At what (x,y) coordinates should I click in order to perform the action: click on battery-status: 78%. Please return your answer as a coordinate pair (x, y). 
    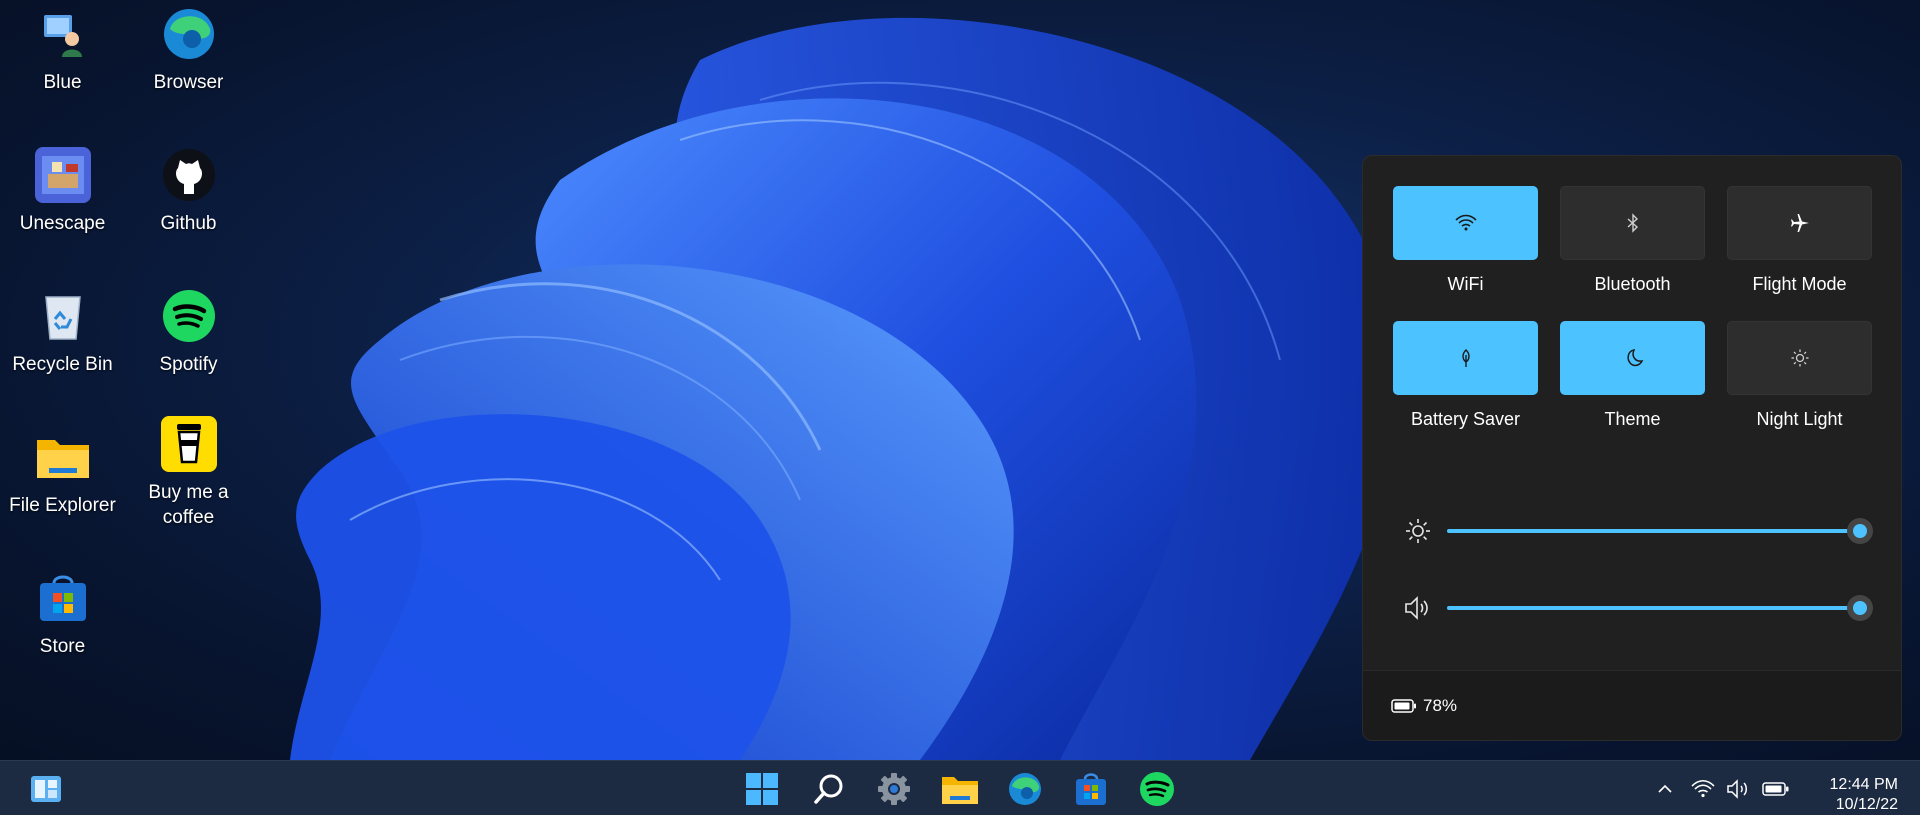
    Looking at the image, I should click on (1424, 706).